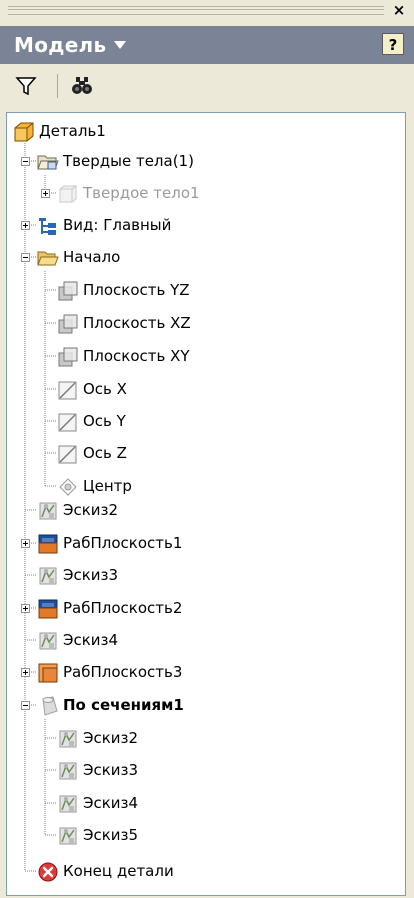 The height and width of the screenshot is (898, 414). I want to click on tree-item-label: По сечениям1, so click(123, 705).